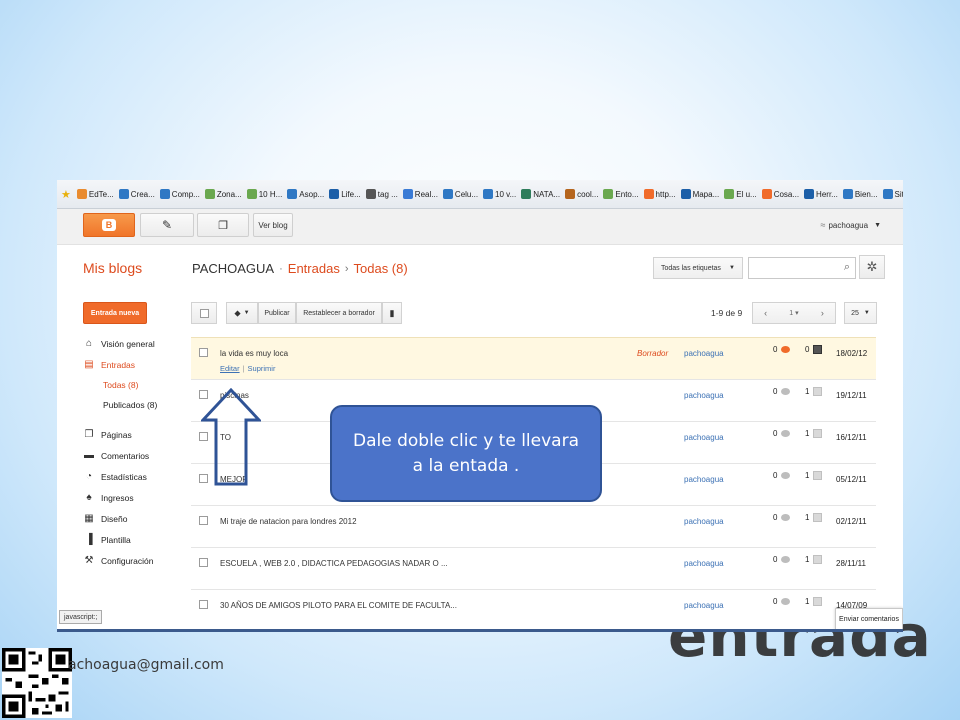  What do you see at coordinates (167, 225) in the screenshot?
I see `new-post-pencil-button: ✎` at bounding box center [167, 225].